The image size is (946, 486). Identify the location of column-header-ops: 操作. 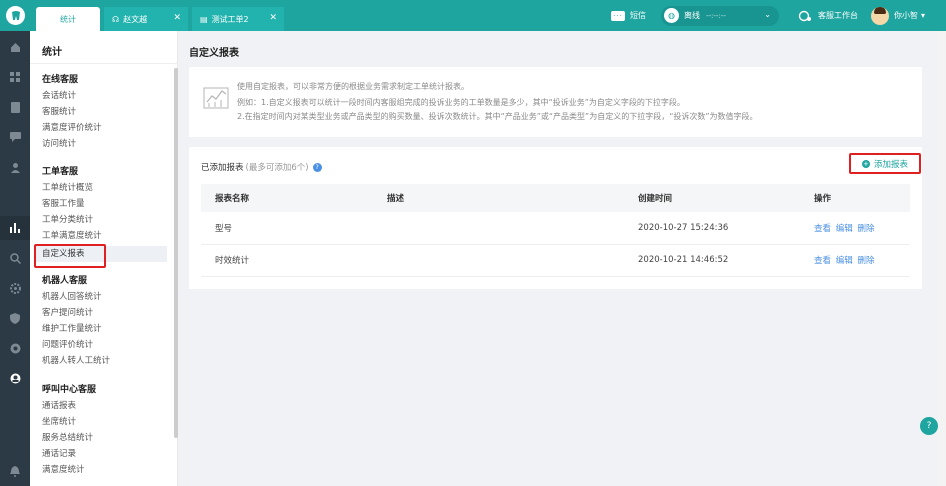
(855, 198).